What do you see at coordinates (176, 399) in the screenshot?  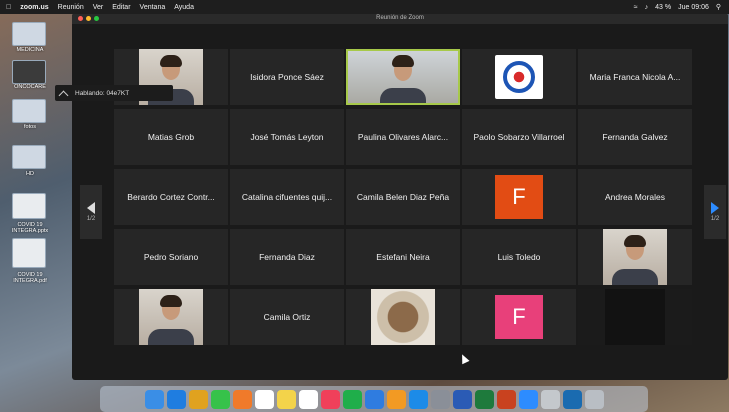 I see `safari-icon` at bounding box center [176, 399].